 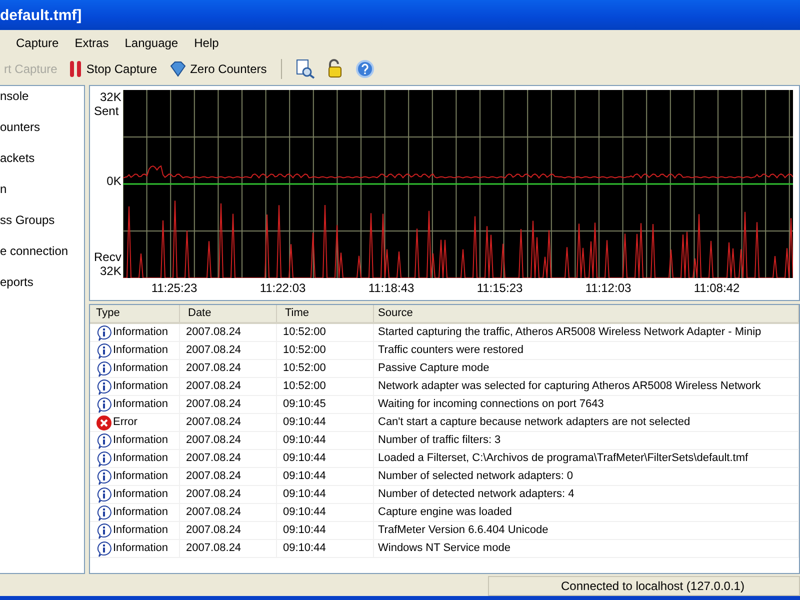 I want to click on column-header: Source, so click(x=586, y=313).